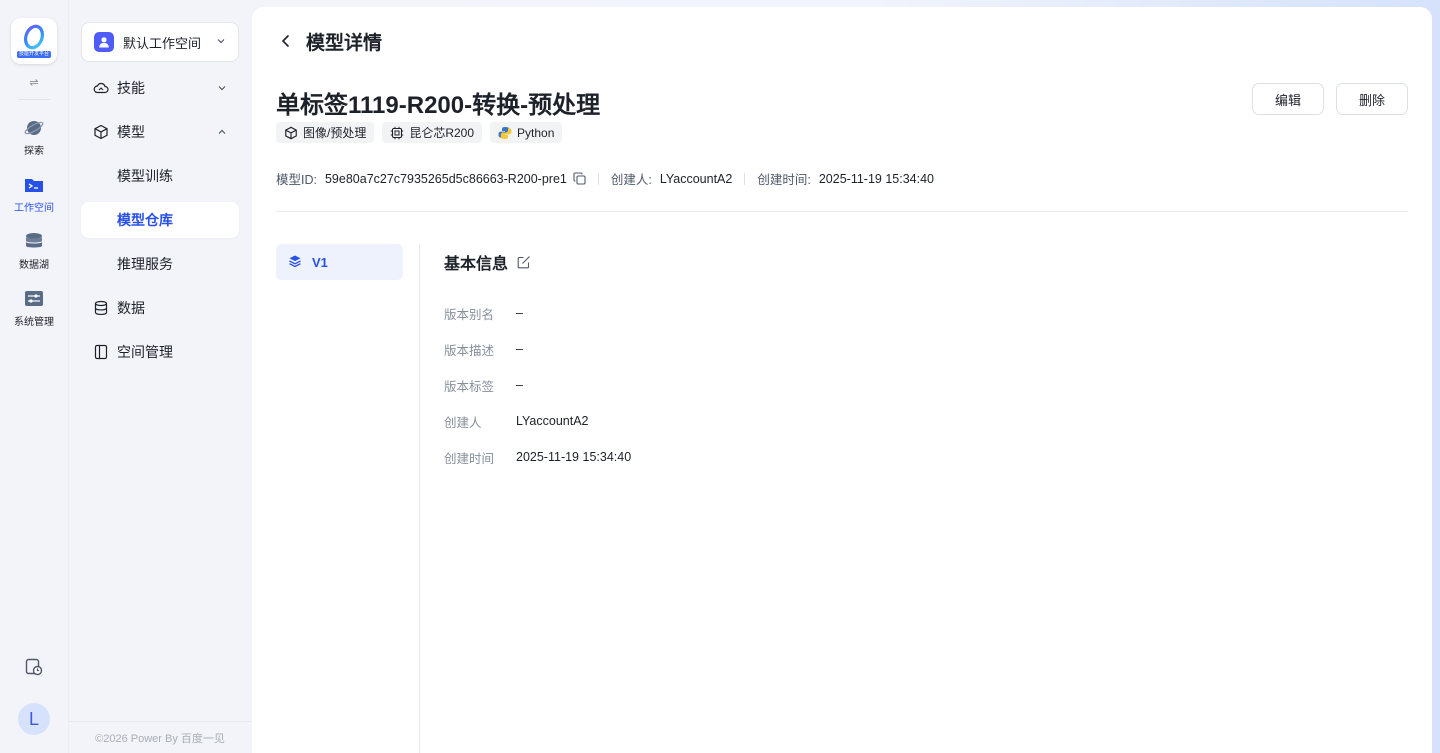  I want to click on basic-info-header: 基本信息, so click(537, 262).